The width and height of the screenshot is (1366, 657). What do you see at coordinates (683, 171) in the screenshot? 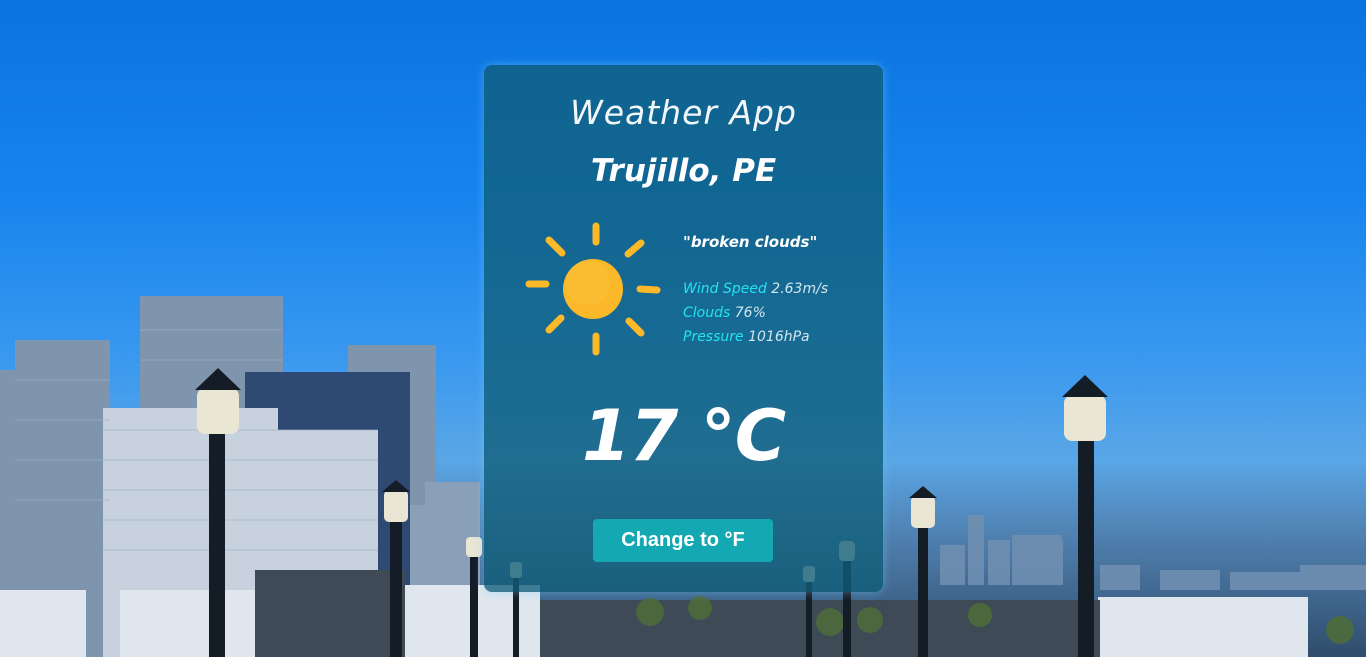
I see `location-city: Trujillo, PE` at bounding box center [683, 171].